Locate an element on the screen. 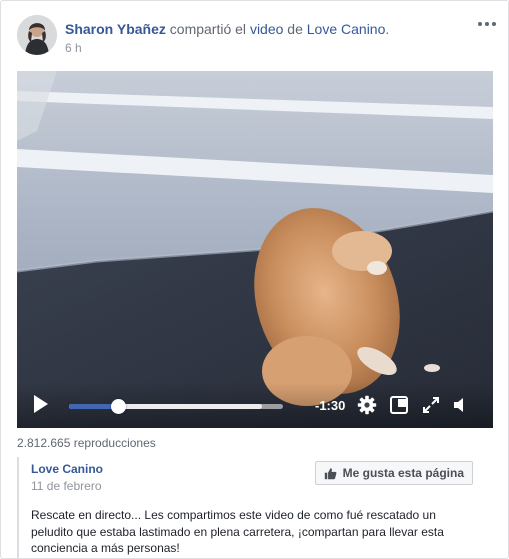 This screenshot has height=559, width=509. view-count: 2.812.665 reproducciones is located at coordinates (86, 443).